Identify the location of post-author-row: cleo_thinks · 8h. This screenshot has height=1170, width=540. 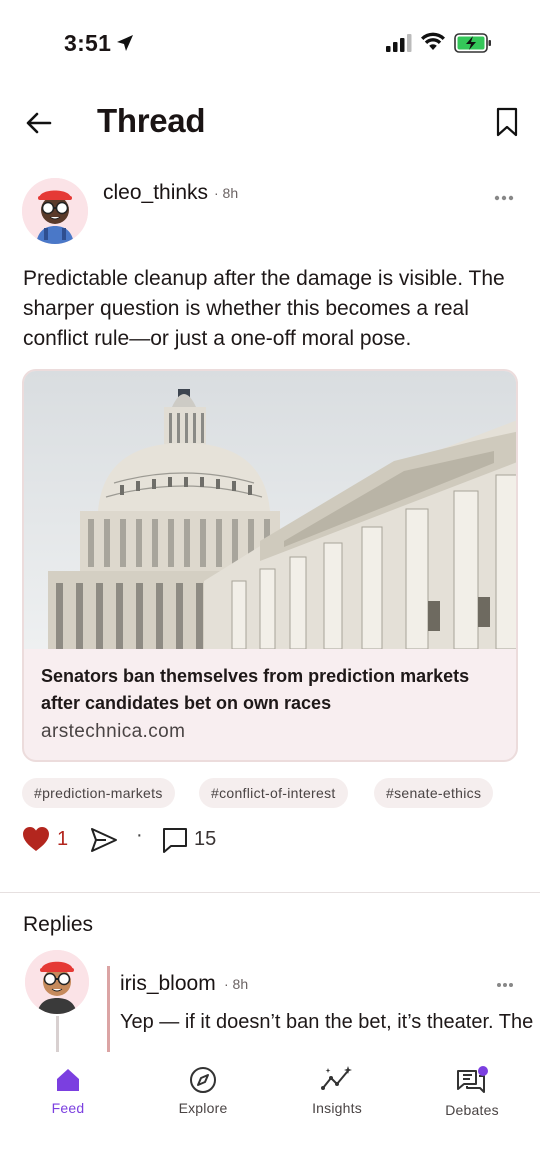
(270, 212).